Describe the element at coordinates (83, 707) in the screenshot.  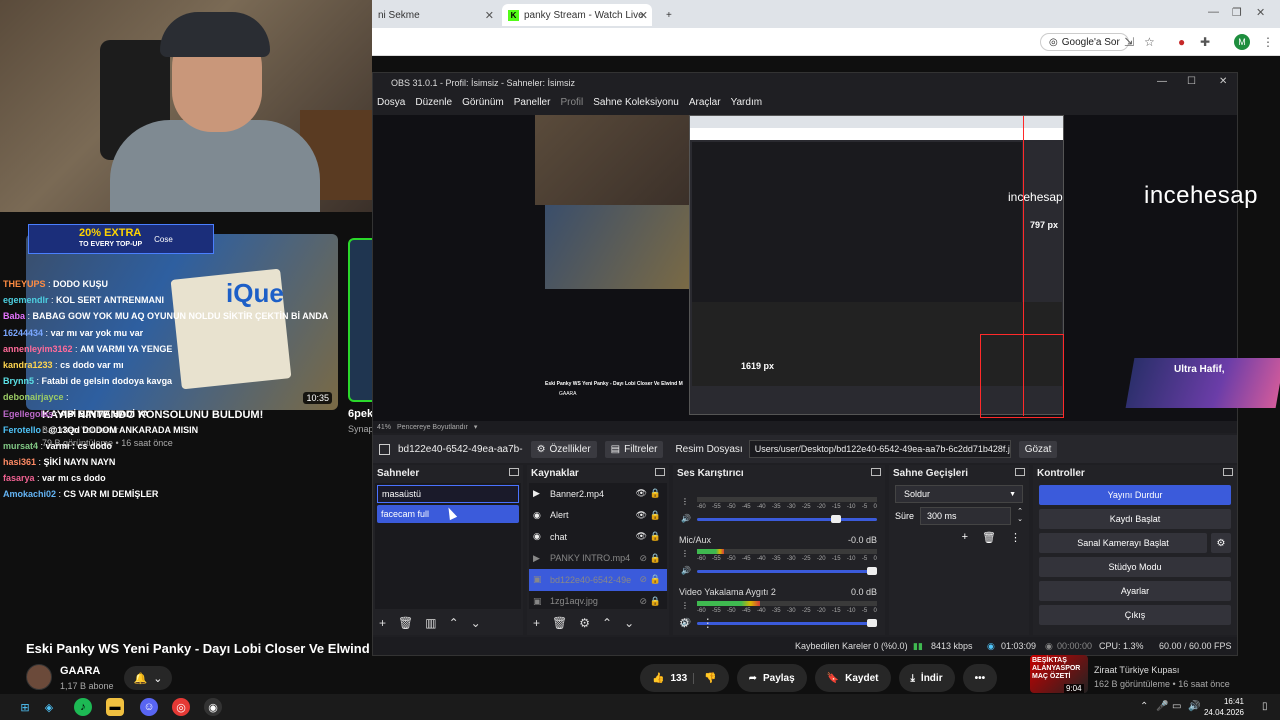
I see `spotify-icon: ♪` at that location.